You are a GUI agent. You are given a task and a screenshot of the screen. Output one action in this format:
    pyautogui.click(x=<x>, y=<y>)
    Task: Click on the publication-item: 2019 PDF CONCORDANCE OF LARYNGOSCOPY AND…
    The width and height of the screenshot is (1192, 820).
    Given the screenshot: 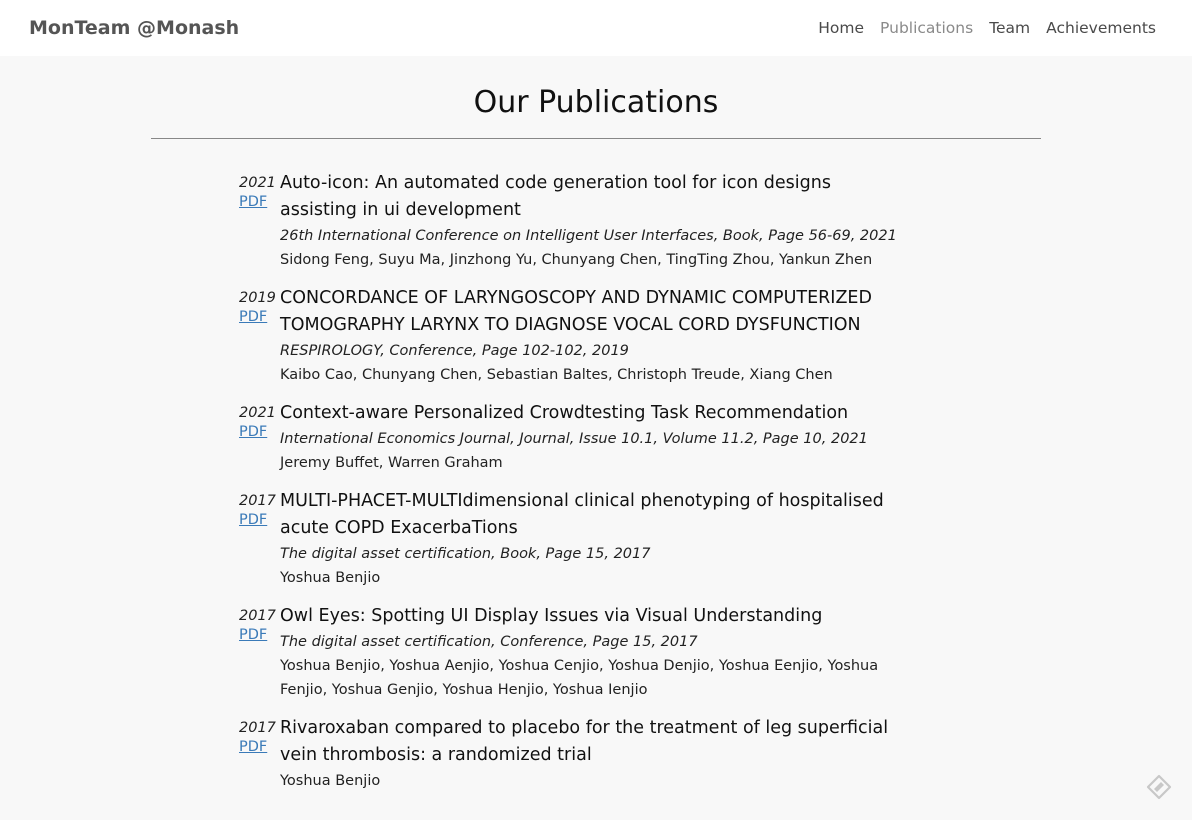 What is the action you would take?
    pyautogui.click(x=589, y=336)
    